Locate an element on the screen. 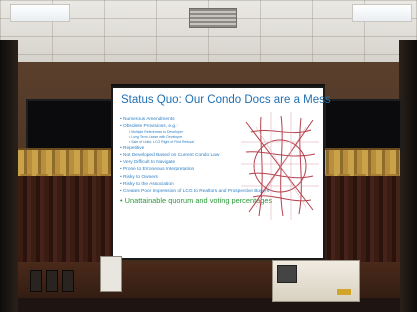 The image size is (417, 312). bullet-item: Obsolete Provisions, e.g.: is located at coordinates (185, 126).